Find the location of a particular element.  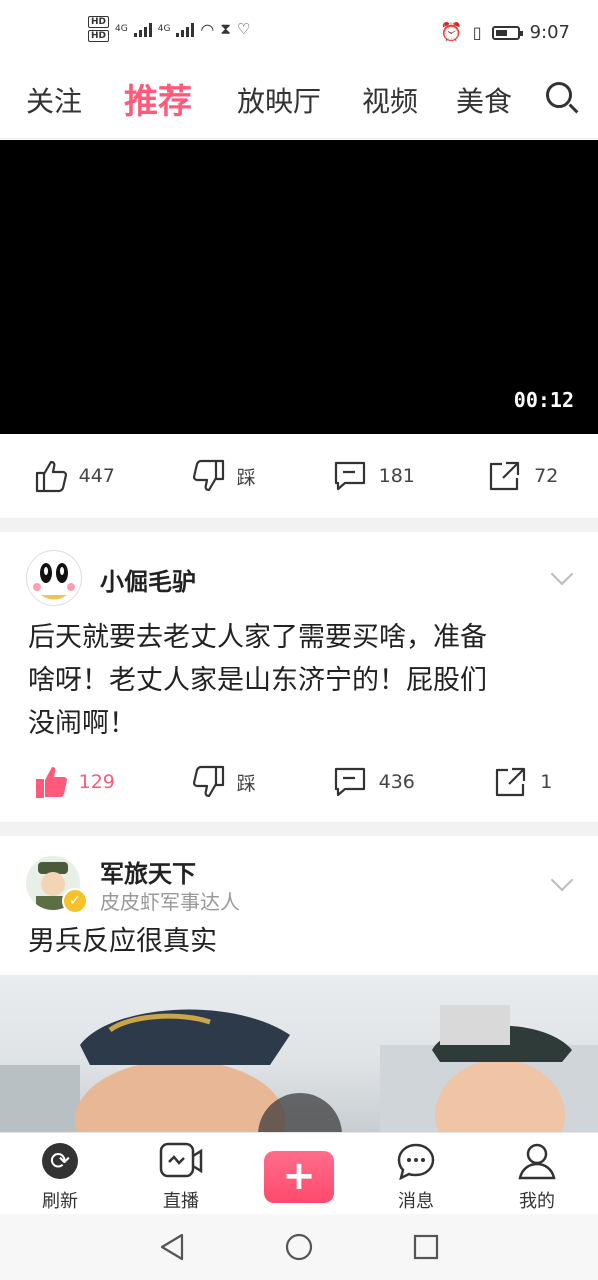

tab-recommend: 推荐 is located at coordinates (158, 98).